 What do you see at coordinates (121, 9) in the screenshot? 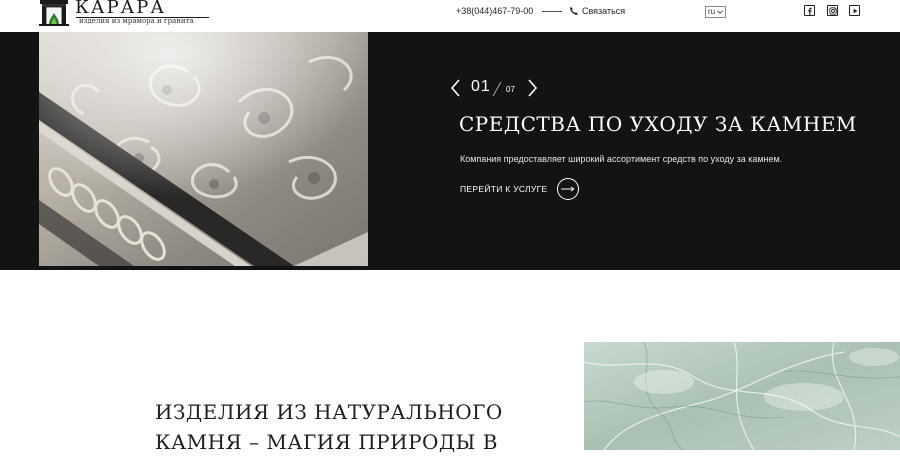
I see `logo-name: КАРАРА` at bounding box center [121, 9].